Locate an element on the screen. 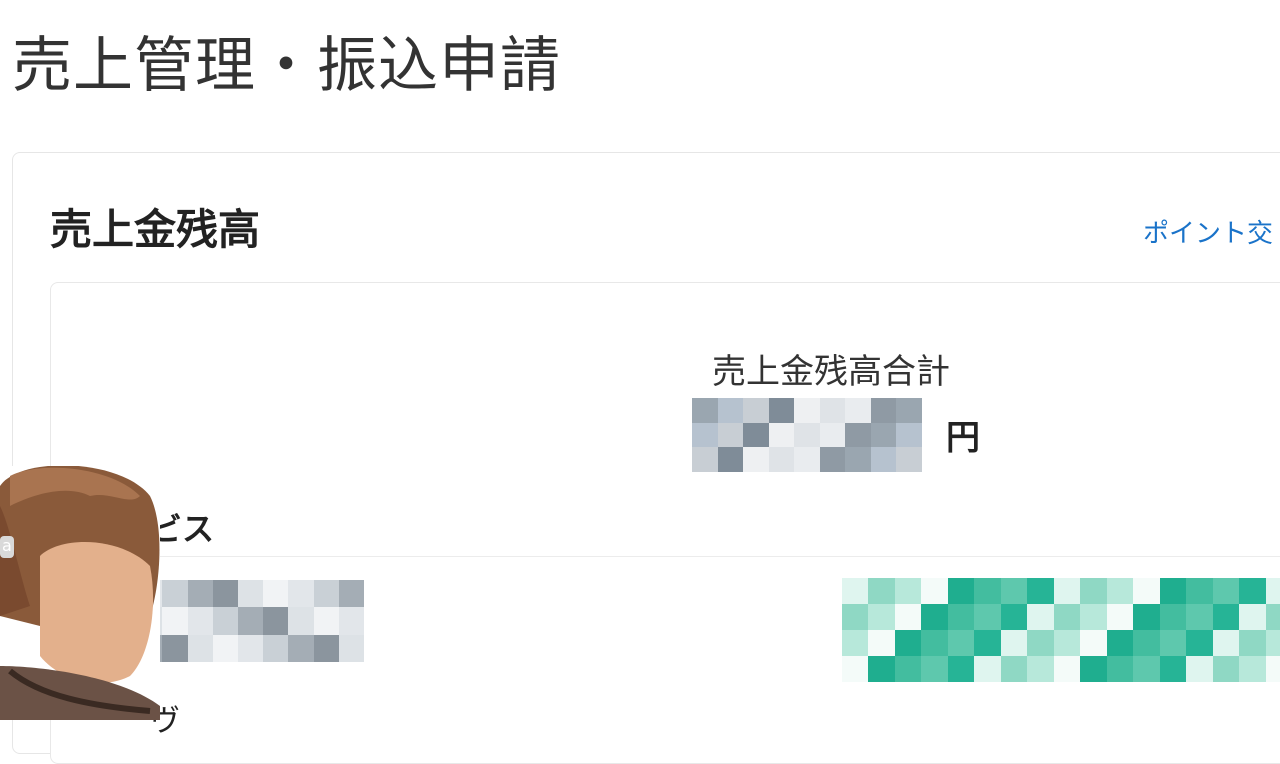 The width and height of the screenshot is (1280, 764). point-exchange-link: ポイント交 is located at coordinates (1208, 234).